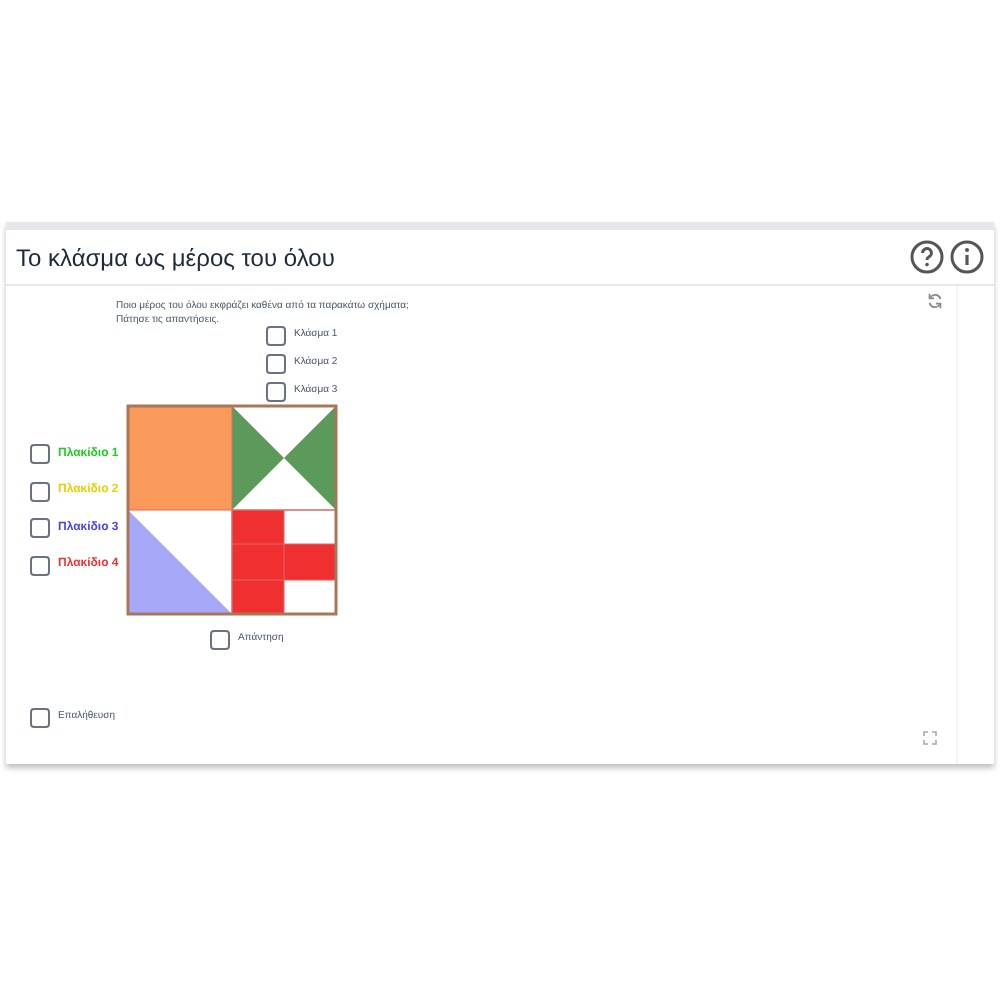 This screenshot has width=1000, height=1000. I want to click on info-icon, so click(967, 257).